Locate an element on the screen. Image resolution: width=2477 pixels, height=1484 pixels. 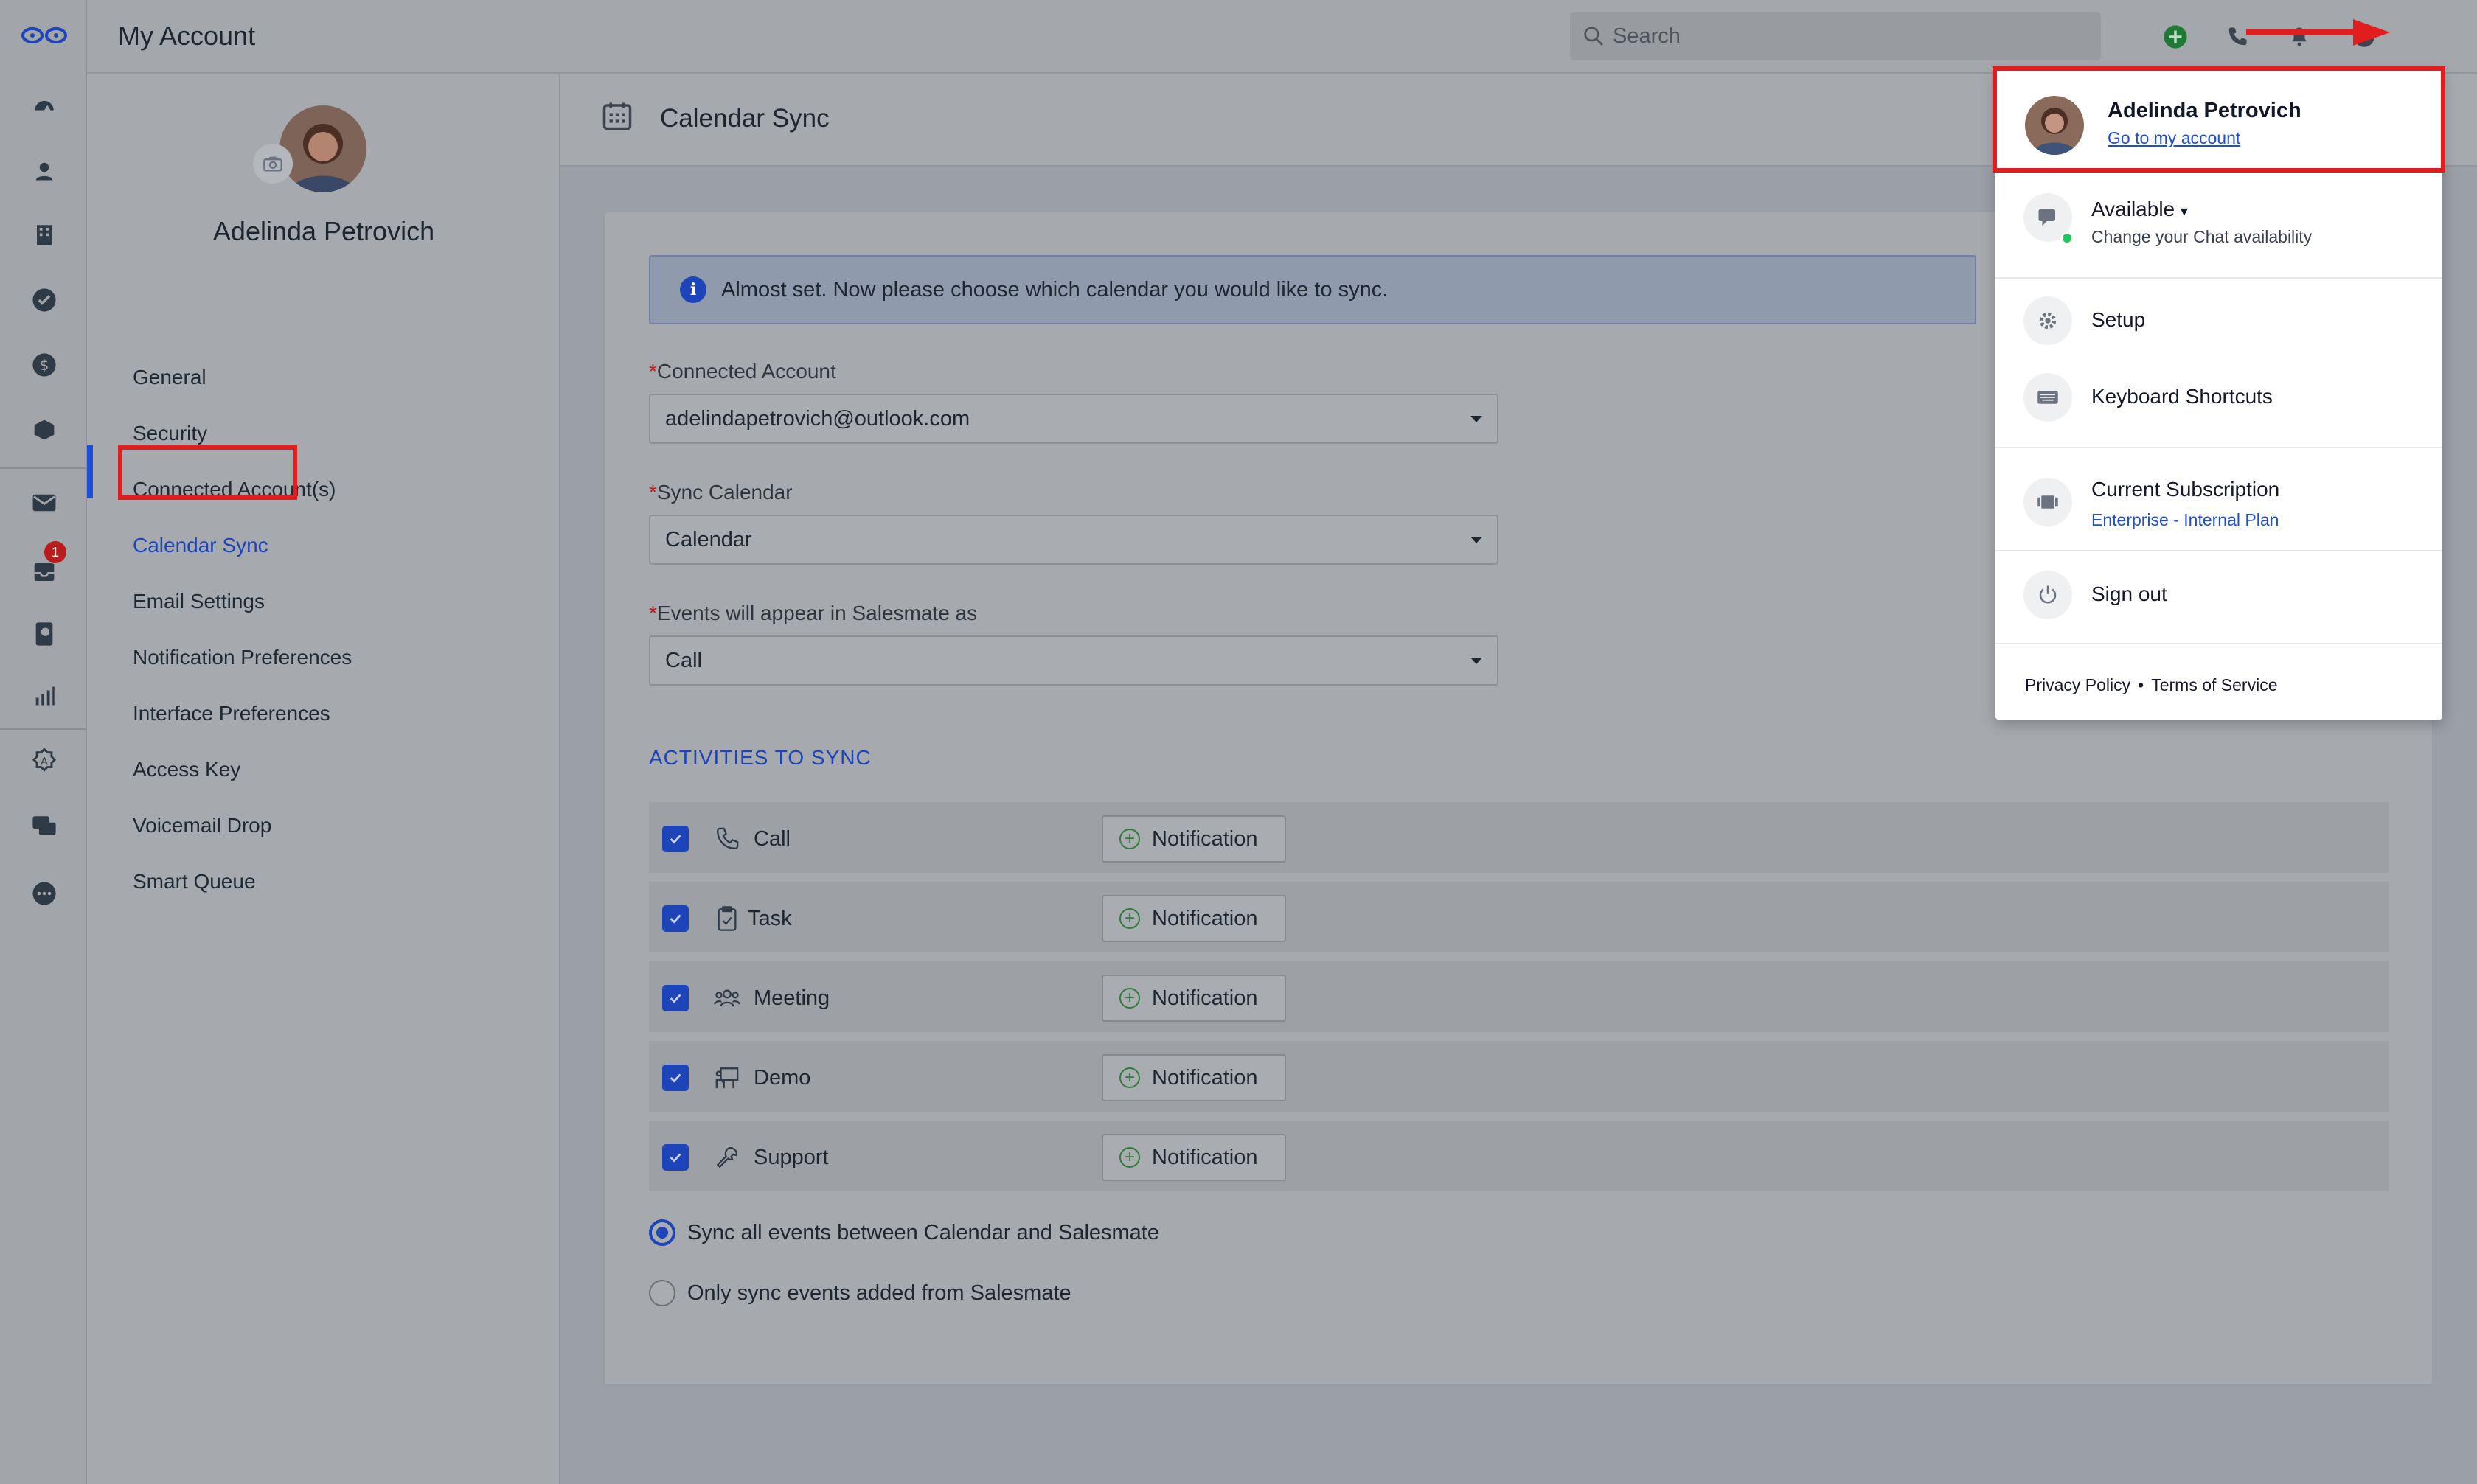
sidebar-item-general: General is located at coordinates (170, 378).